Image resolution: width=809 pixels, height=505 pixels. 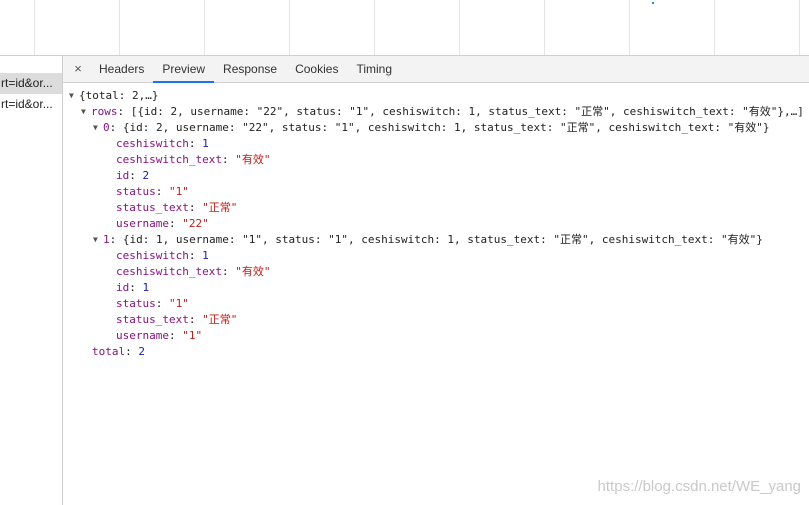 I want to click on json-key: total, so click(x=109, y=351).